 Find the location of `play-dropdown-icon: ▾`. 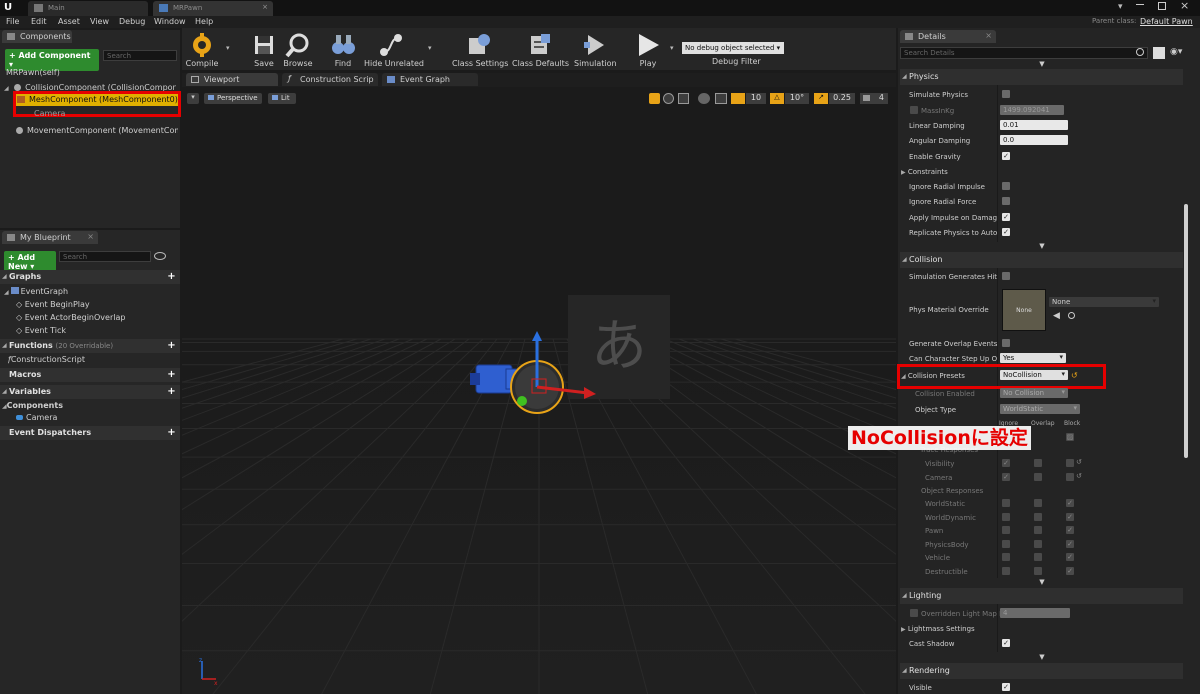

play-dropdown-icon: ▾ is located at coordinates (672, 48).